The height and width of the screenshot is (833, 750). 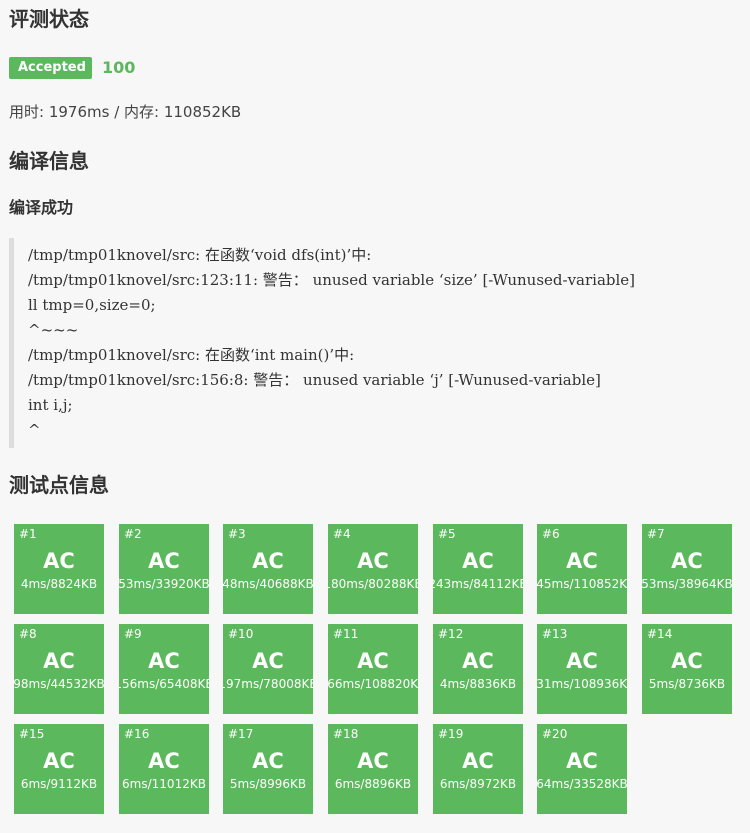 What do you see at coordinates (125, 112) in the screenshot?
I see `usage-summary: 用时: 1976ms / 内存: 110852KB` at bounding box center [125, 112].